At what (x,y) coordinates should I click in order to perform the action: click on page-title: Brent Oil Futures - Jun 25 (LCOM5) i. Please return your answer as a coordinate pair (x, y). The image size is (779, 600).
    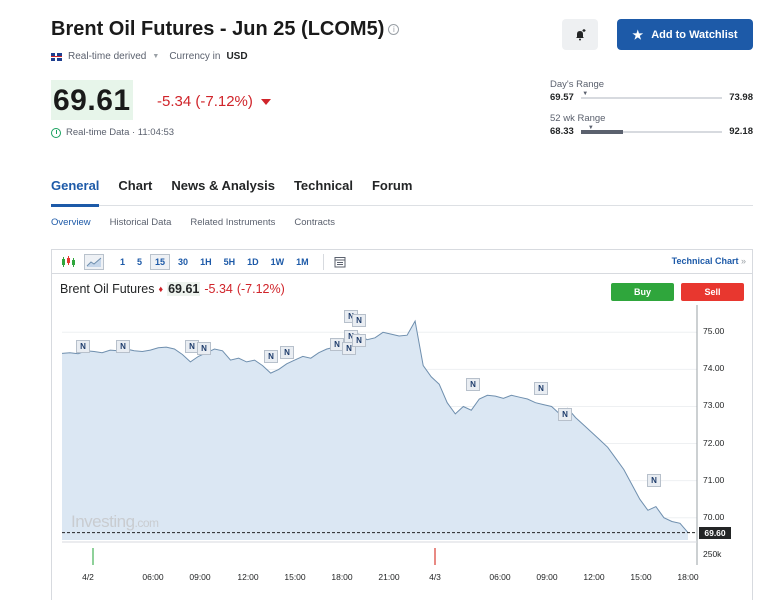
    Looking at the image, I should click on (225, 29).